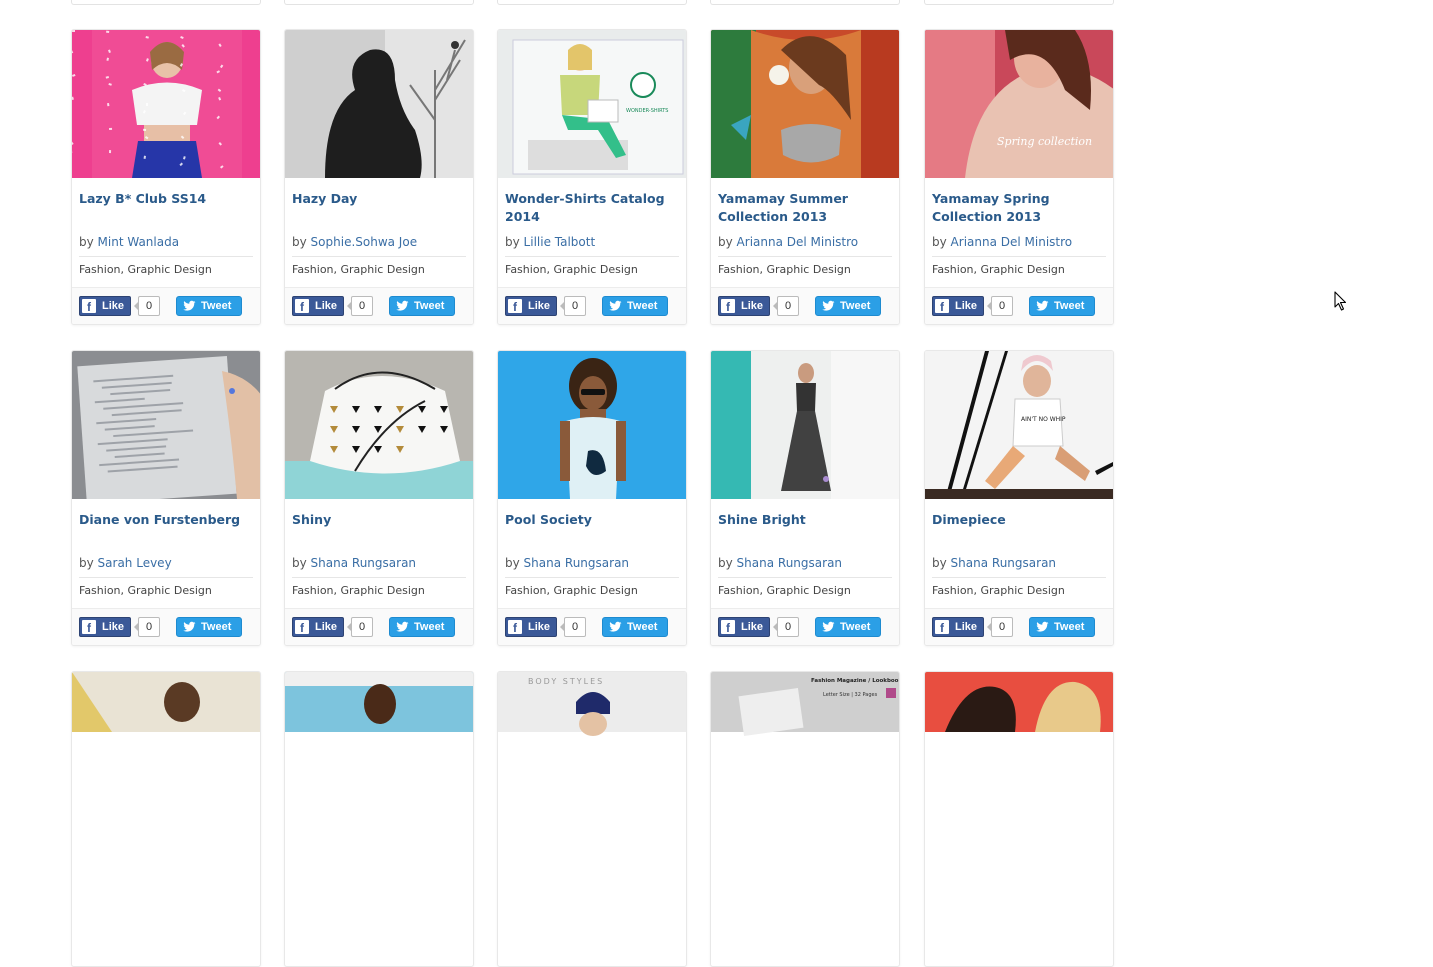 This screenshot has width=1433, height=967. What do you see at coordinates (139, 242) in the screenshot?
I see `author-link: Mint Wanlada` at bounding box center [139, 242].